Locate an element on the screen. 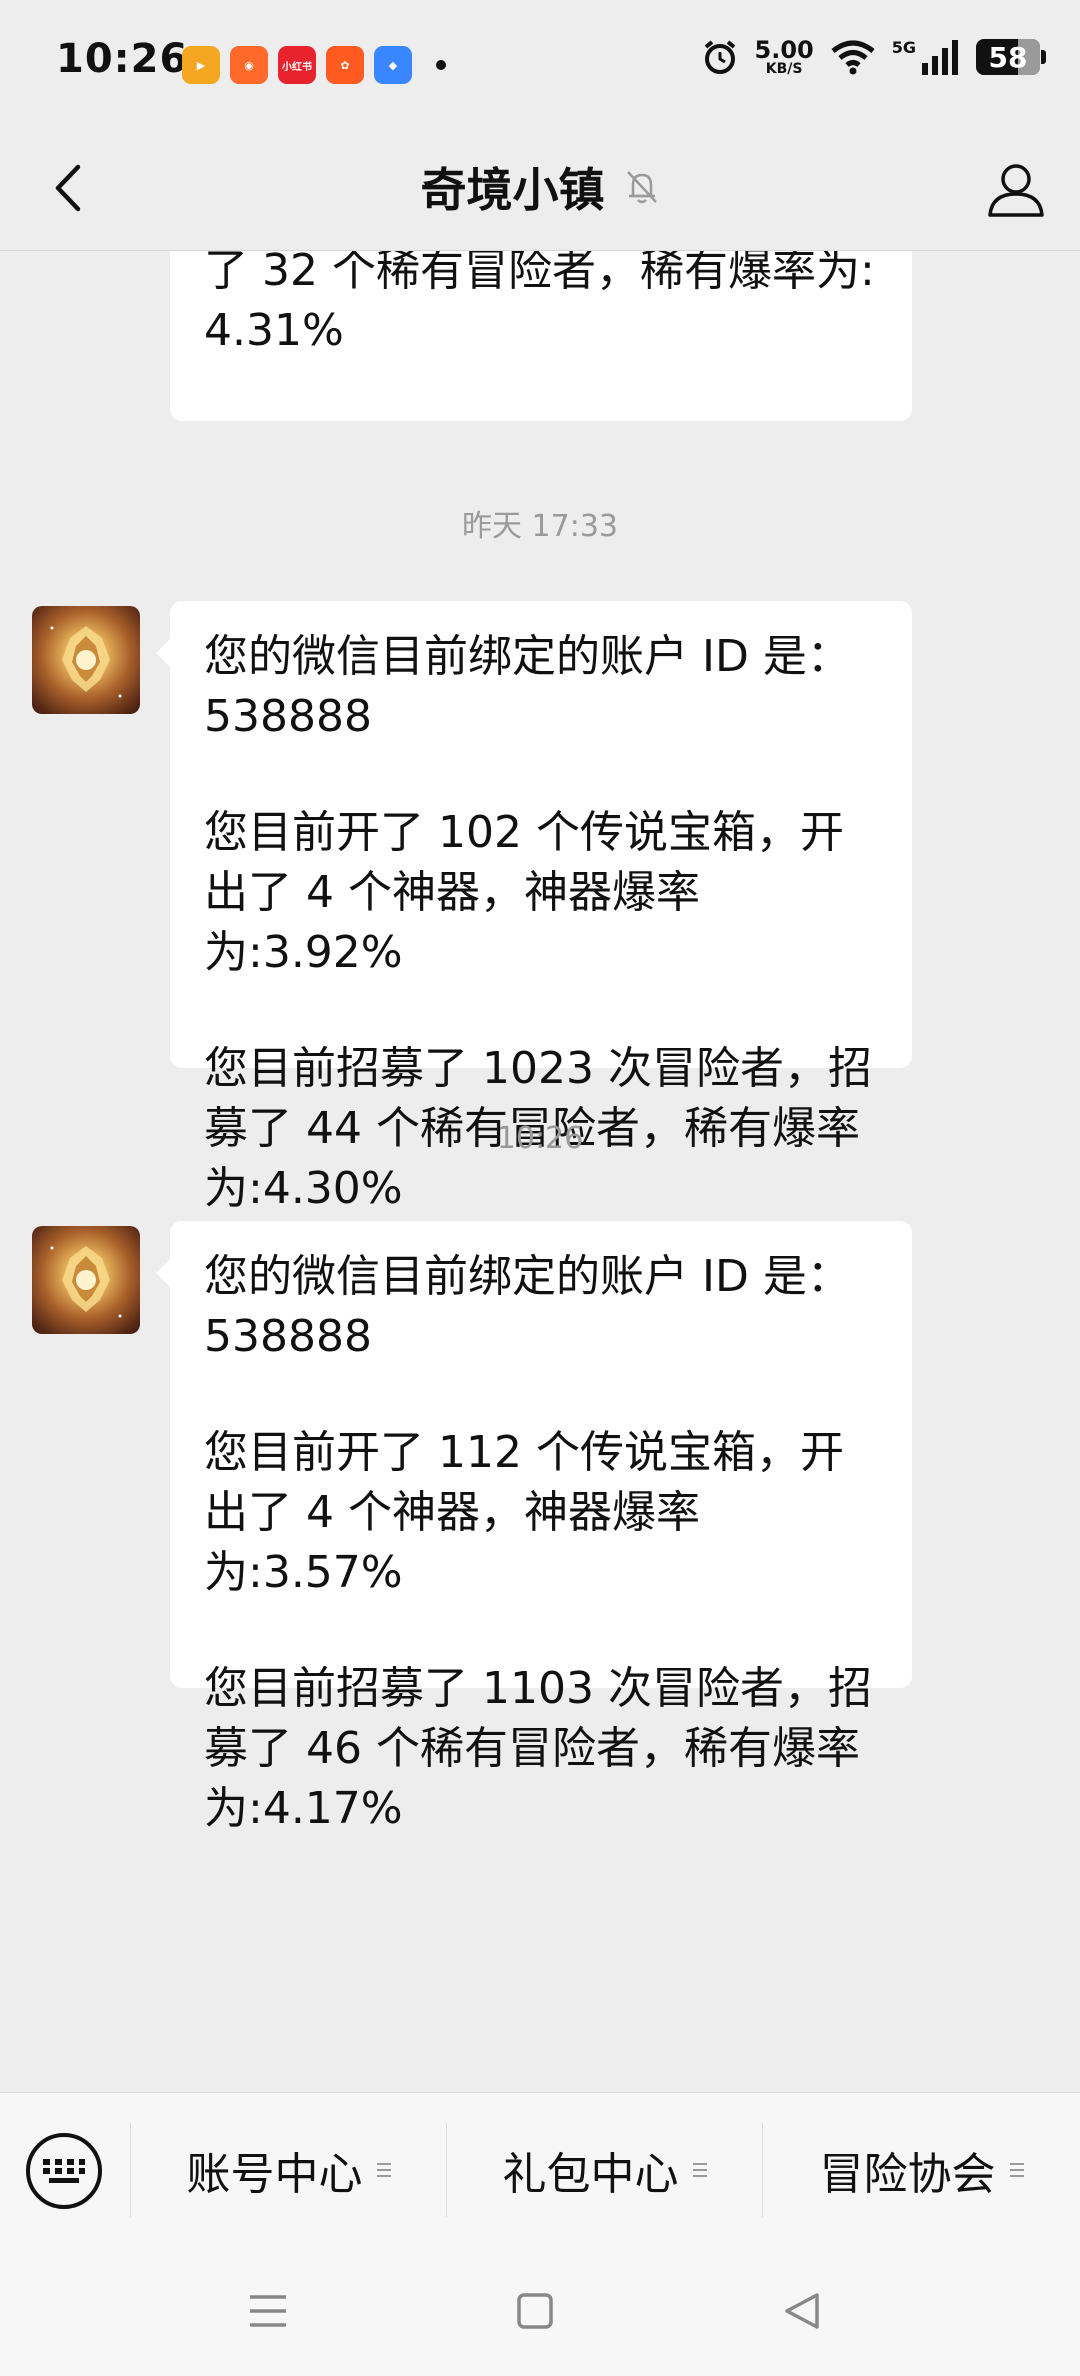 Image resolution: width=1080 pixels, height=2376 pixels. keyboard-icon is located at coordinates (64, 2171).